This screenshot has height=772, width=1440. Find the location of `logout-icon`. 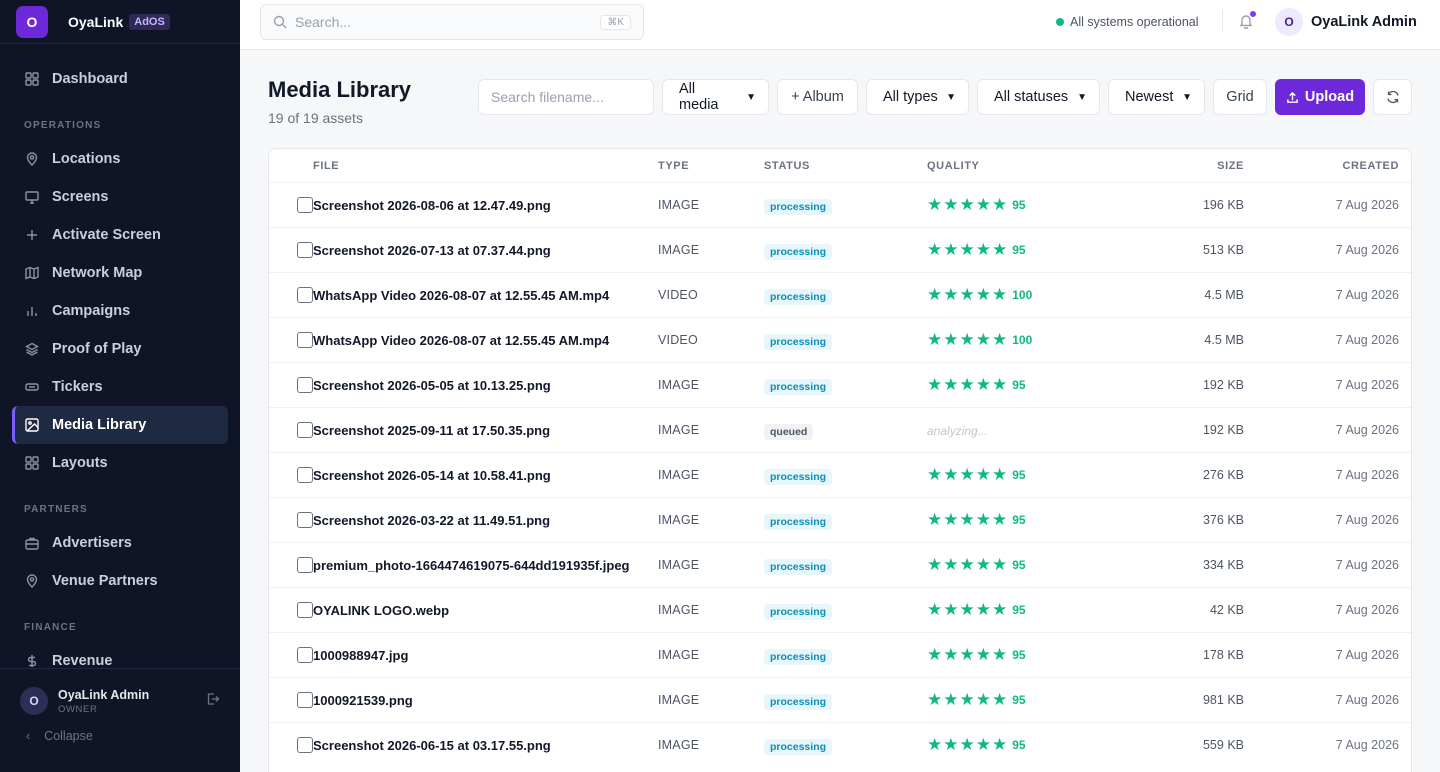

logout-icon is located at coordinates (213, 701).